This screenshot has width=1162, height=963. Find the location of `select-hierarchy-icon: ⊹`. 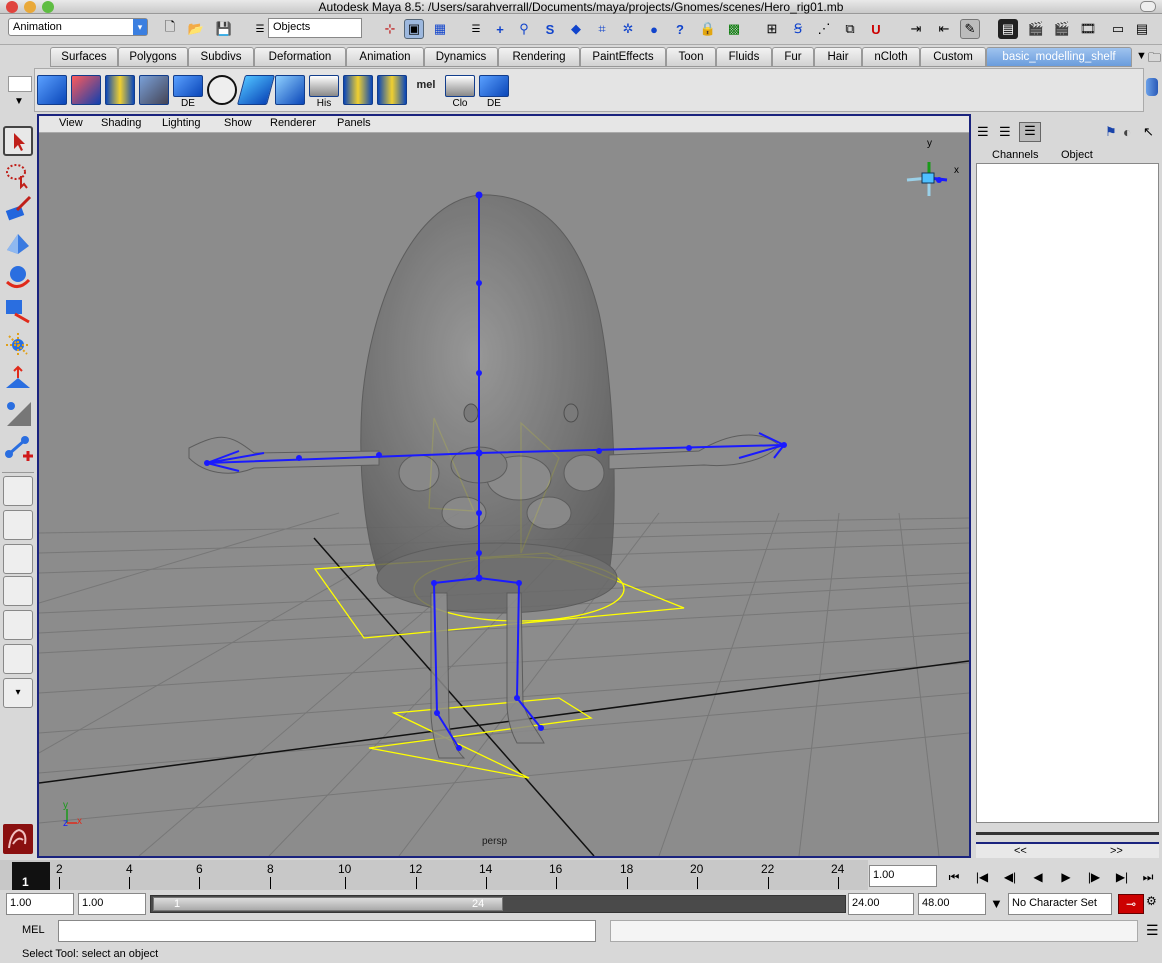

select-hierarchy-icon: ⊹ is located at coordinates (390, 29).